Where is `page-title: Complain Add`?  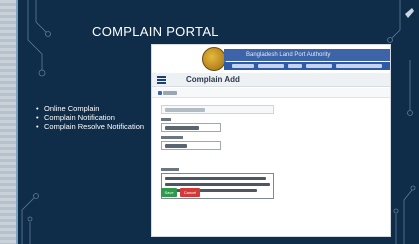 page-title: Complain Add is located at coordinates (213, 79).